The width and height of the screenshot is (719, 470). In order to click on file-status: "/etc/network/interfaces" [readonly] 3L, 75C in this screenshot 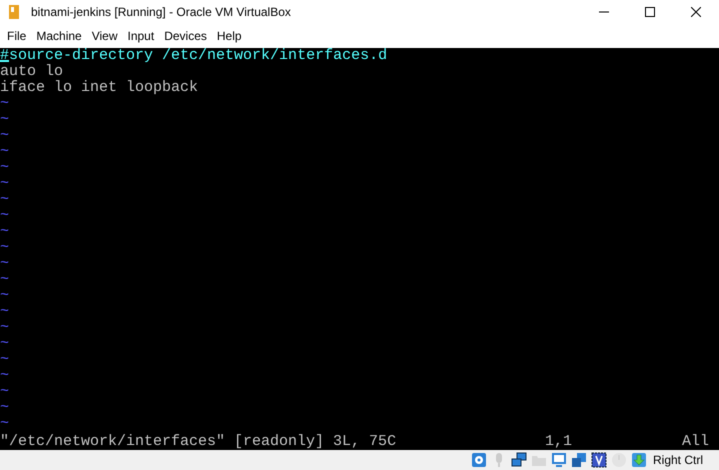, I will do `click(198, 442)`.